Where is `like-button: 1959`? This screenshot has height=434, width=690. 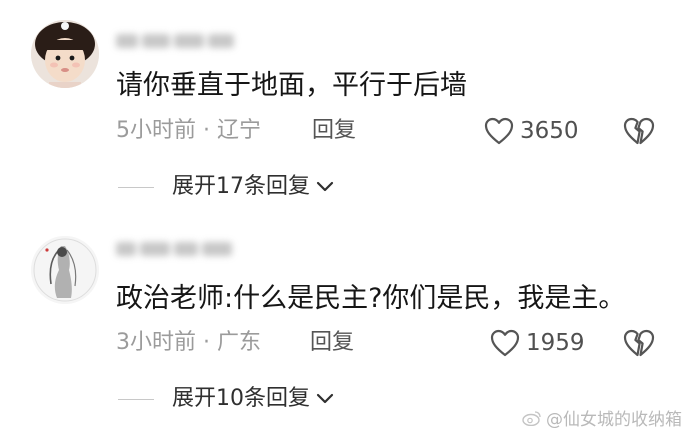
like-button: 1959 is located at coordinates (537, 343).